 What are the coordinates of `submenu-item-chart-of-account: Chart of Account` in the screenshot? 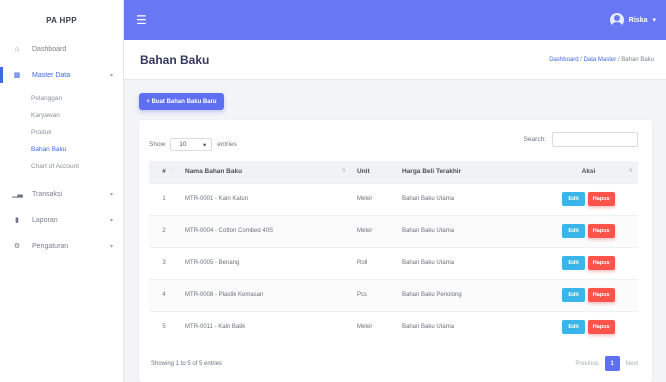 It's located at (77, 166).